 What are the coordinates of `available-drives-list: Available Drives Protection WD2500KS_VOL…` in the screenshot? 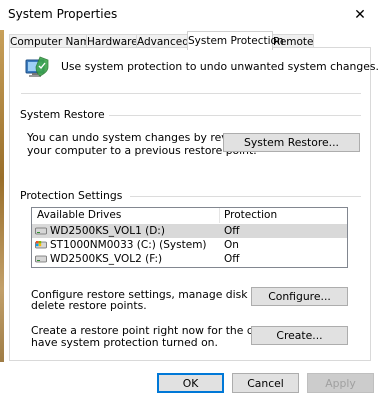 It's located at (189, 237).